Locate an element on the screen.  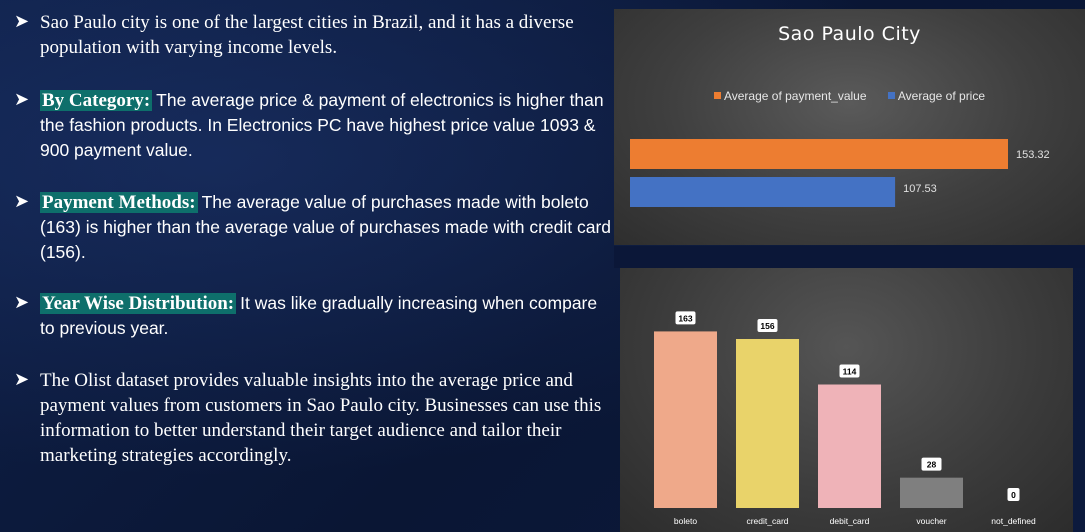
bar-price is located at coordinates (763, 192).